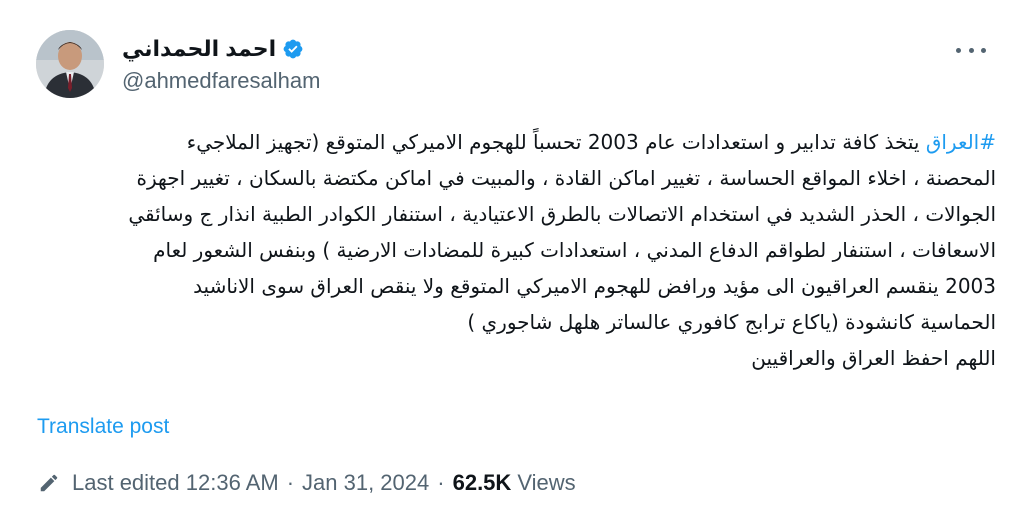  Describe the element at coordinates (221, 81) in the screenshot. I see `author-handle: @ahmedfaresalham` at that location.